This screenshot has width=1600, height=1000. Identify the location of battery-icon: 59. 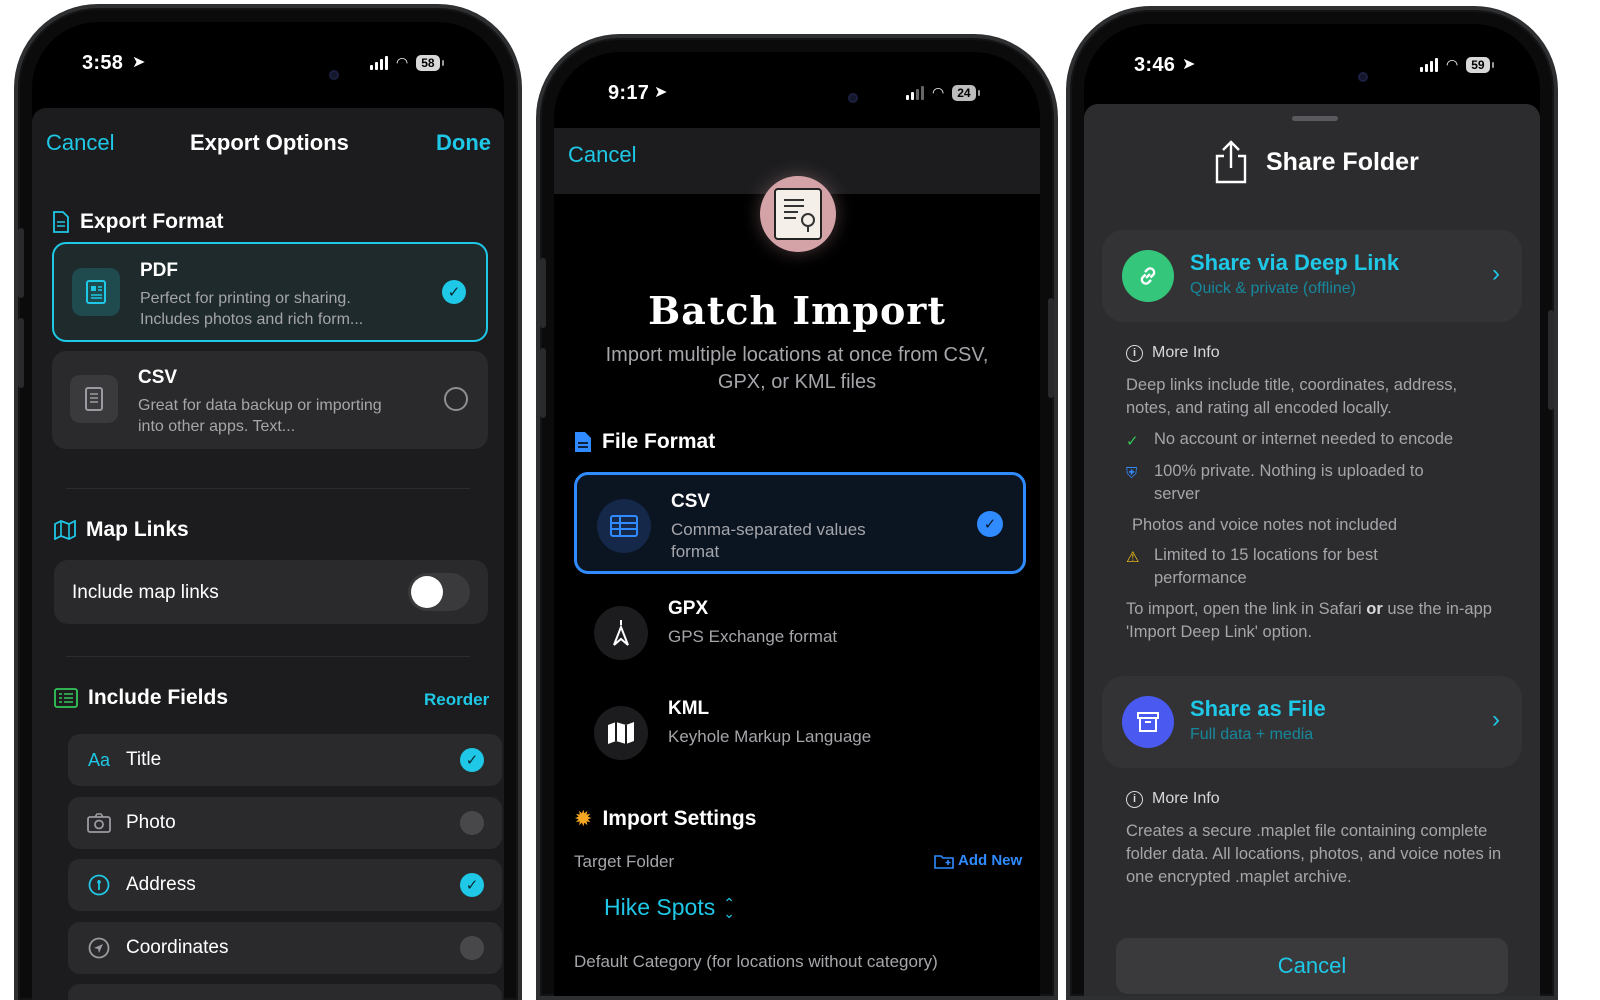
(1480, 64).